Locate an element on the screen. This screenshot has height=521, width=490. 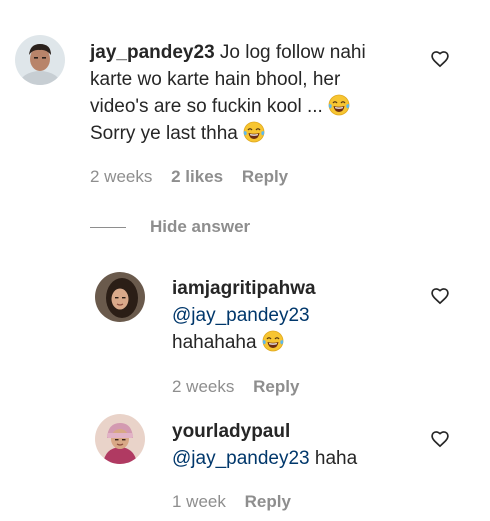
reply-meta: 1 week Reply is located at coordinates (231, 502).